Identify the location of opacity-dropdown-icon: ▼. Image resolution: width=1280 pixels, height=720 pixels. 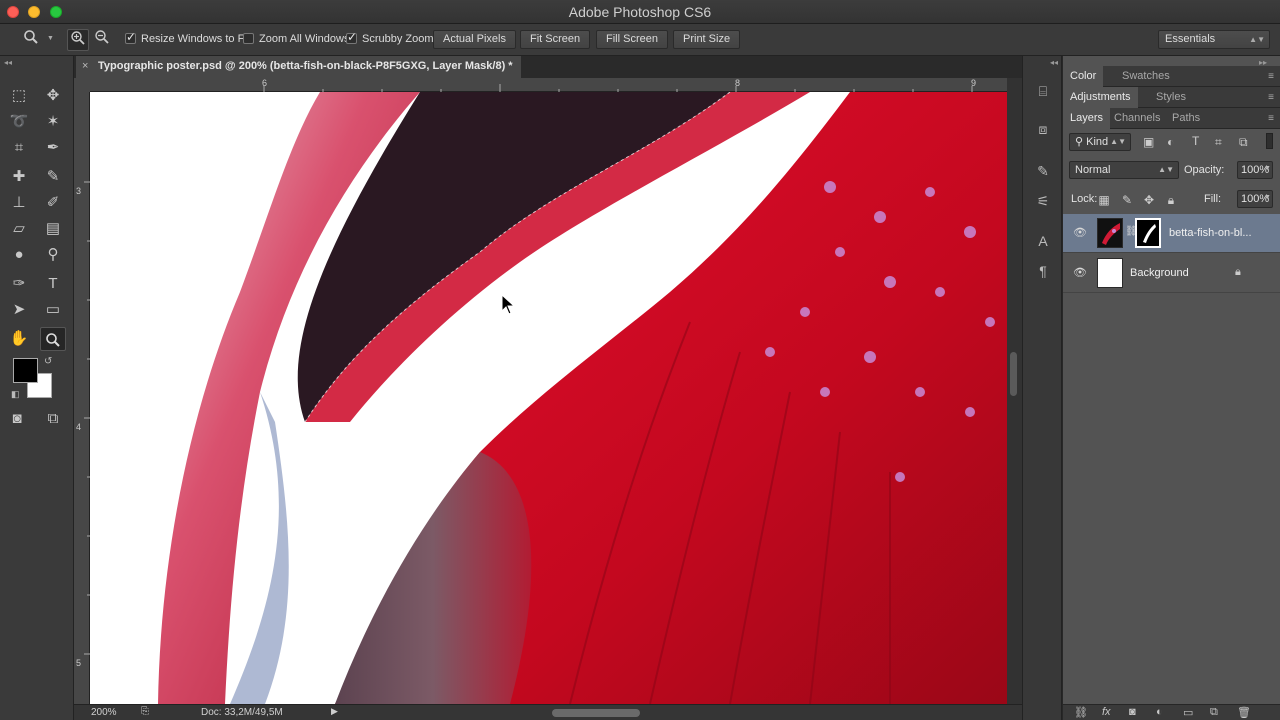
(1267, 168).